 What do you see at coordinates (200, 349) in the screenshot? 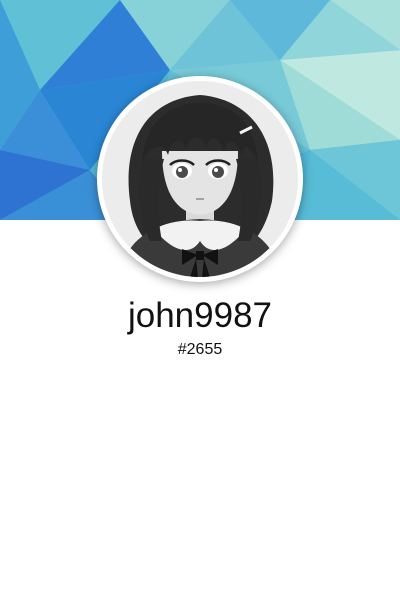
I see `user-tag: #2655` at bounding box center [200, 349].